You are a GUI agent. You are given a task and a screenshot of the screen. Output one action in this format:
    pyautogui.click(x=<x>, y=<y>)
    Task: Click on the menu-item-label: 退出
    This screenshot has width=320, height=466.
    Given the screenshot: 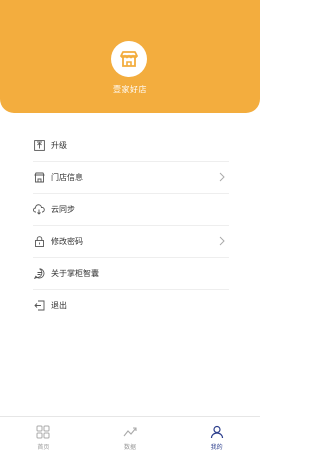 What is the action you would take?
    pyautogui.click(x=59, y=305)
    